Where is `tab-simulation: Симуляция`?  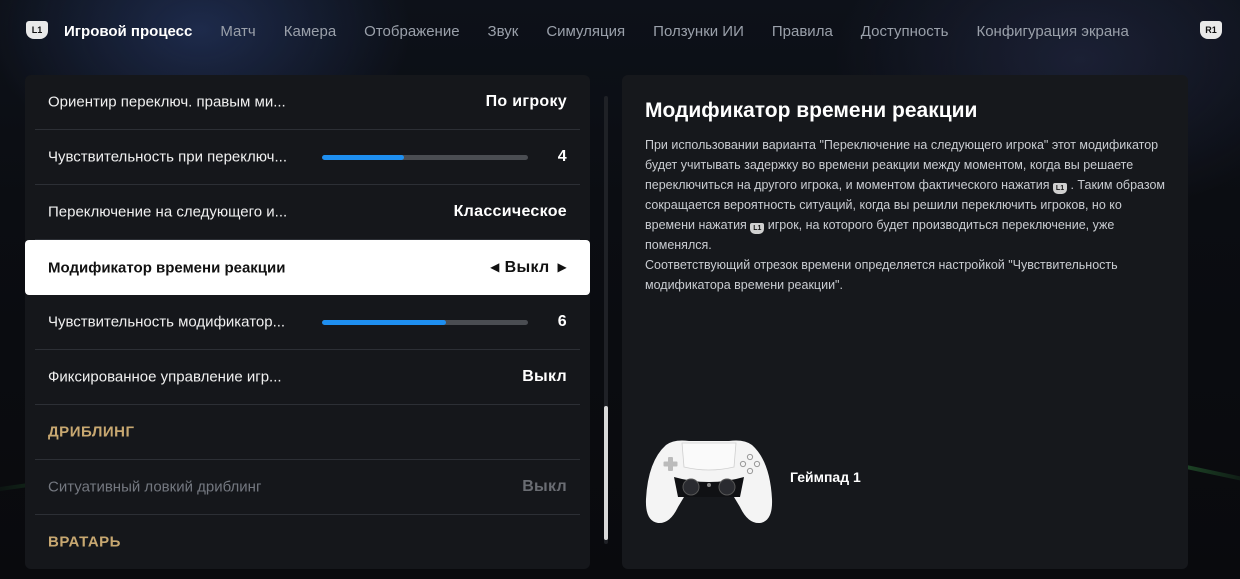 tab-simulation: Симуляция is located at coordinates (585, 32).